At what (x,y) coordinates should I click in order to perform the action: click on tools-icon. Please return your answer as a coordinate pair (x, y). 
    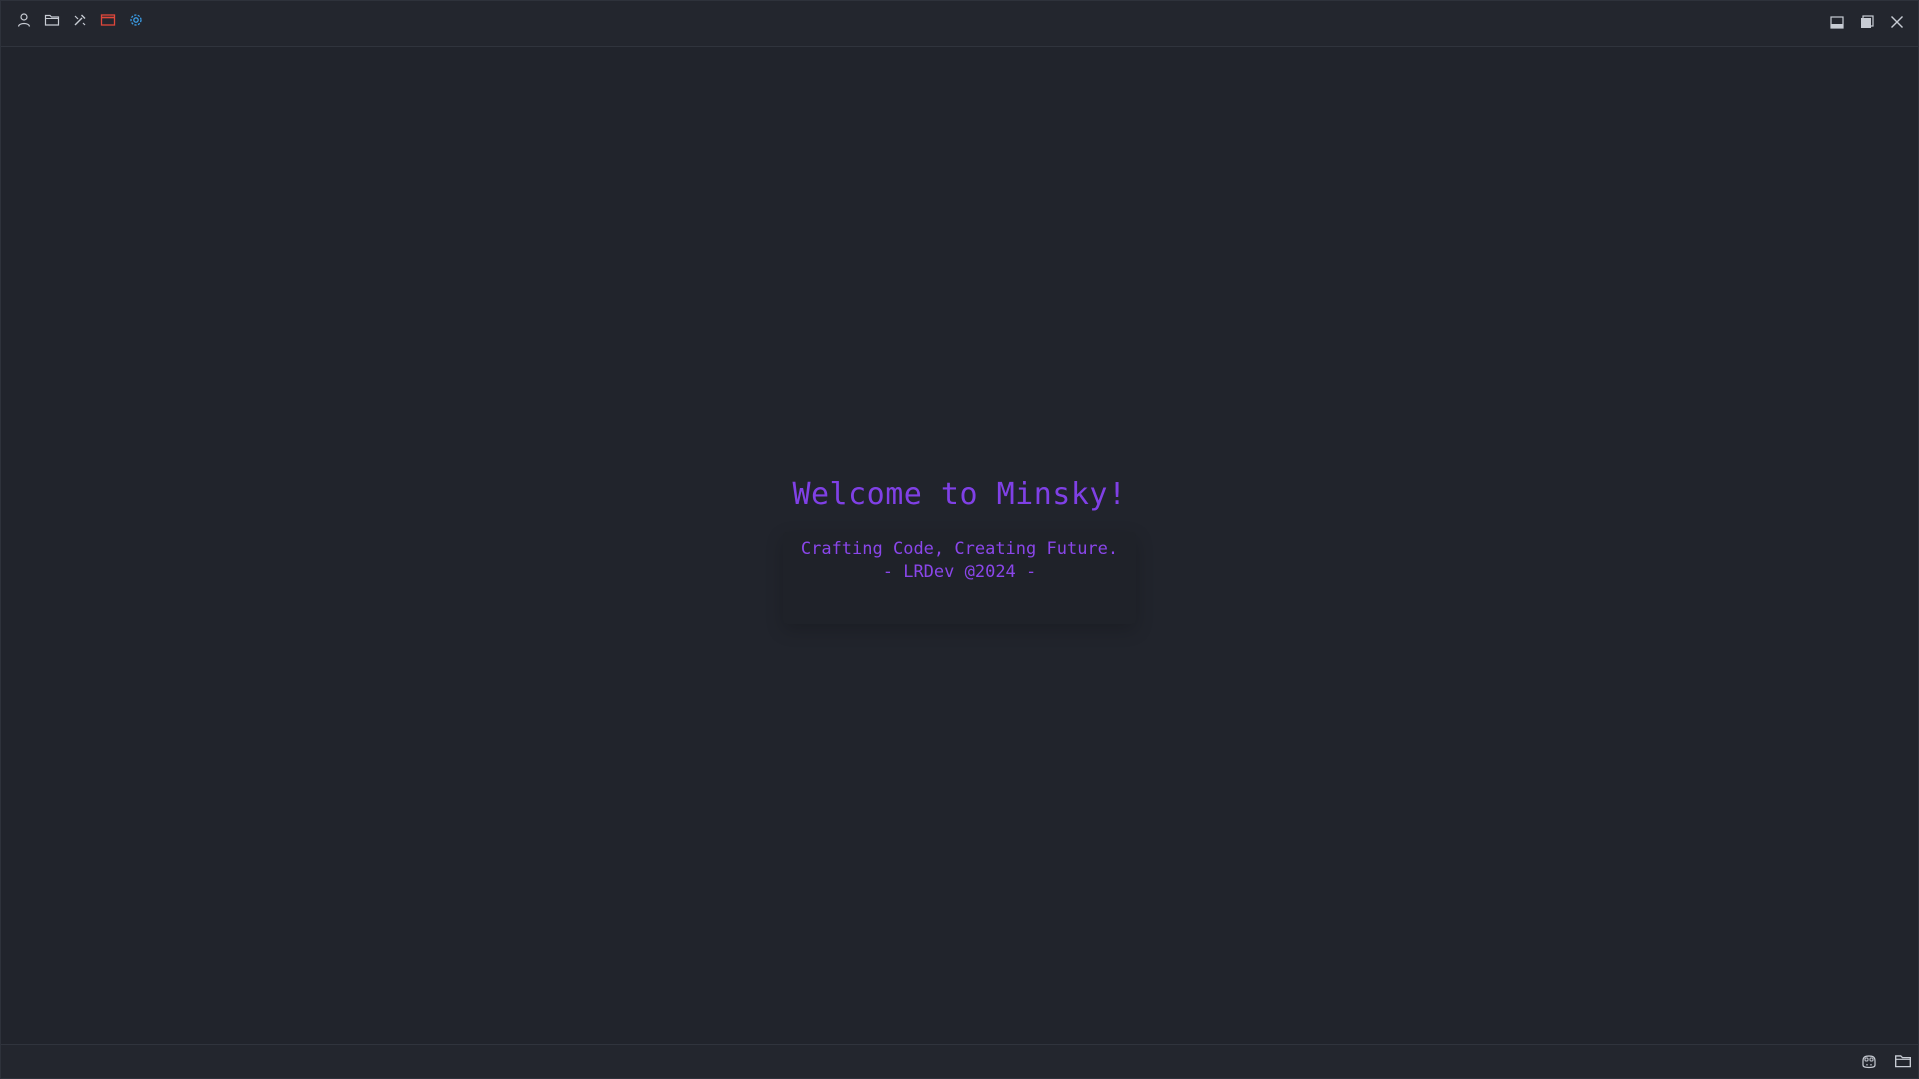
    Looking at the image, I should click on (80, 20).